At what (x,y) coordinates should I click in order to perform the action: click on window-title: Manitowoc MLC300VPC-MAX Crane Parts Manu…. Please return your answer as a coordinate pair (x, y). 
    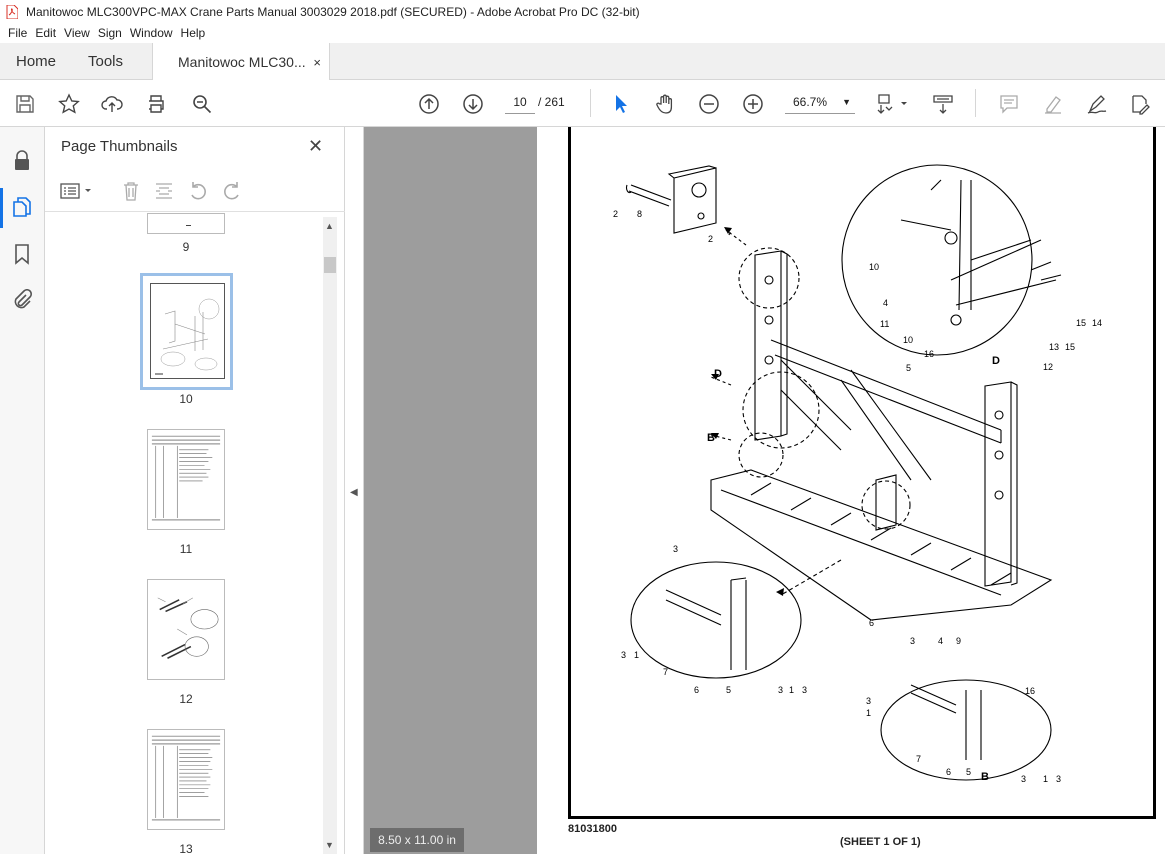
    Looking at the image, I should click on (333, 11).